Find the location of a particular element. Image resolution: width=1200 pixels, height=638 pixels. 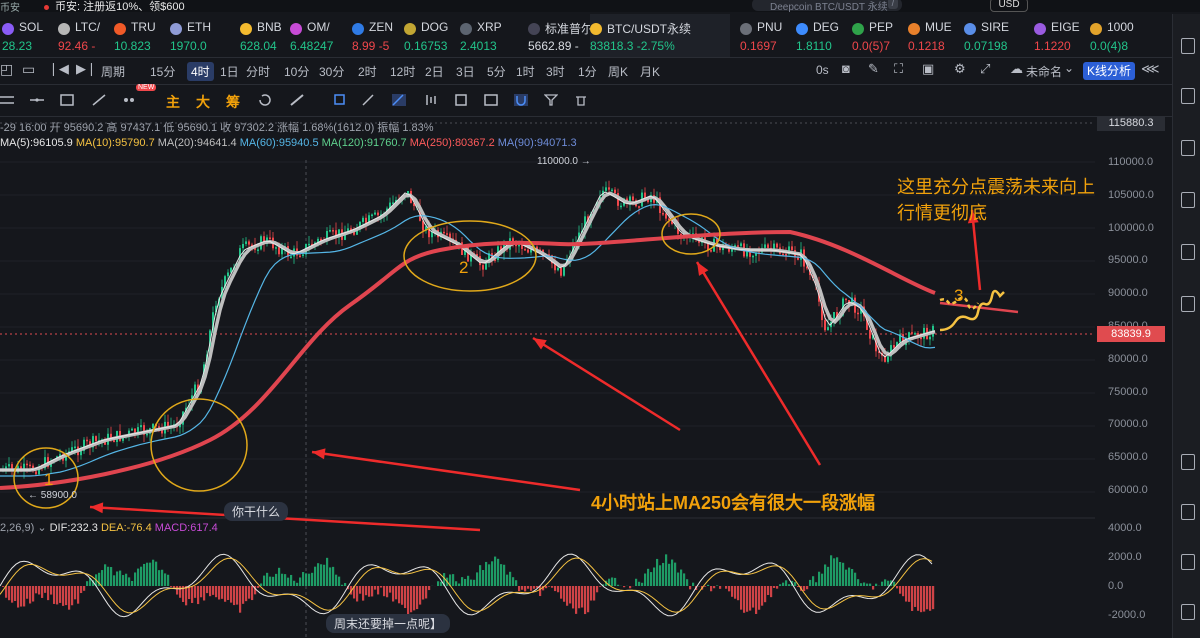

period-8: 12时 is located at coordinates (402, 71).